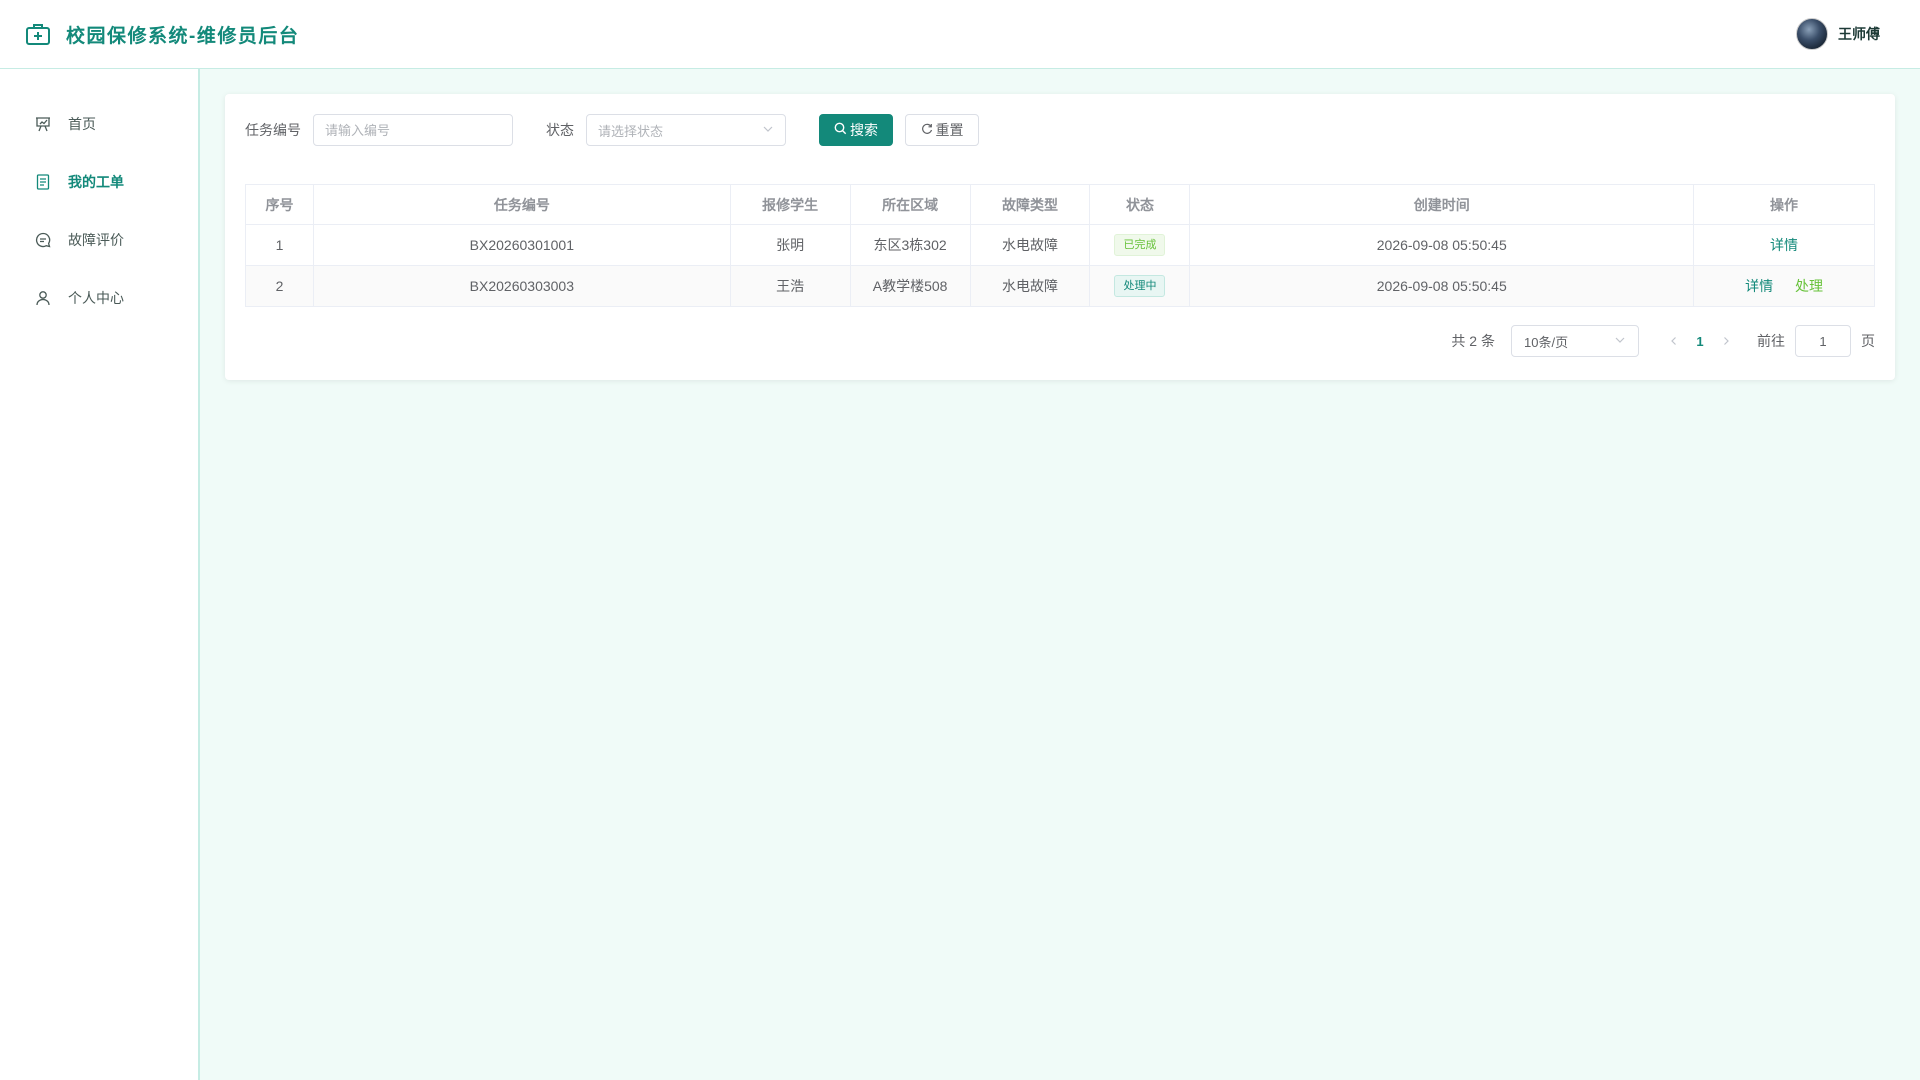  I want to click on column-header: 所在区域, so click(910, 204).